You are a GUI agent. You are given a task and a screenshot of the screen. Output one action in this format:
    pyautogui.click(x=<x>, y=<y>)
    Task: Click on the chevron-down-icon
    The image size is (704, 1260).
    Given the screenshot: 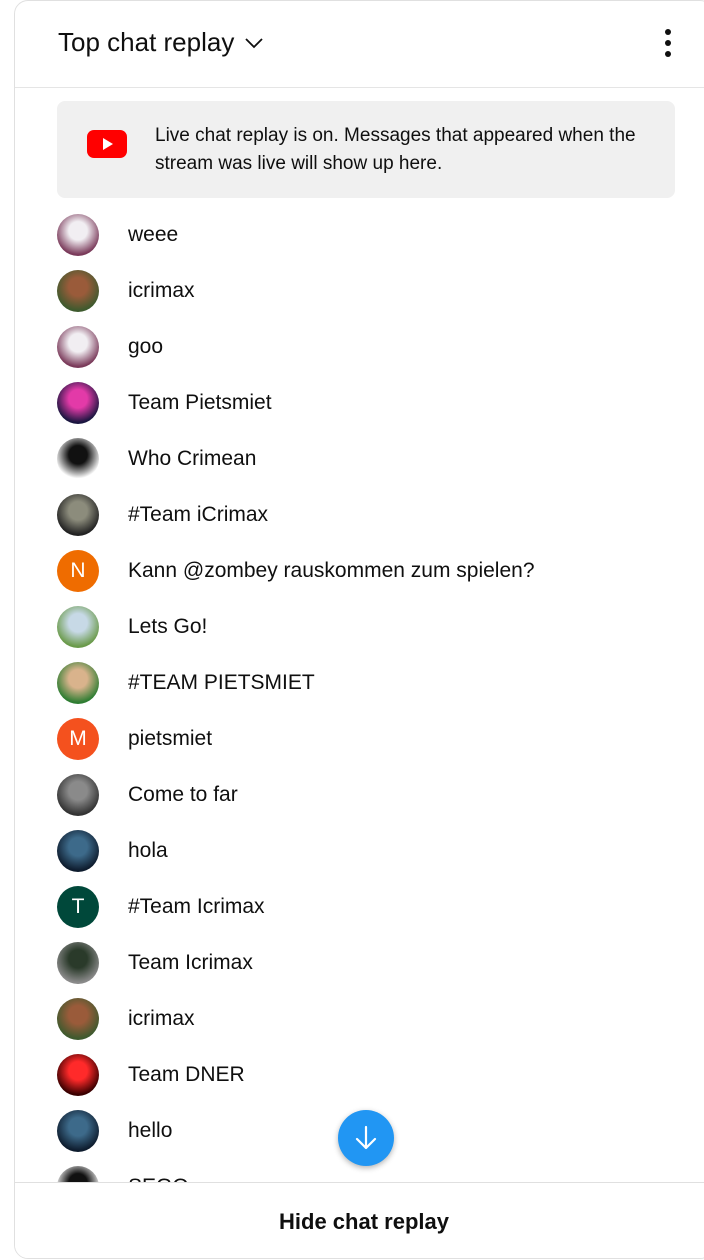 What is the action you would take?
    pyautogui.click(x=254, y=42)
    